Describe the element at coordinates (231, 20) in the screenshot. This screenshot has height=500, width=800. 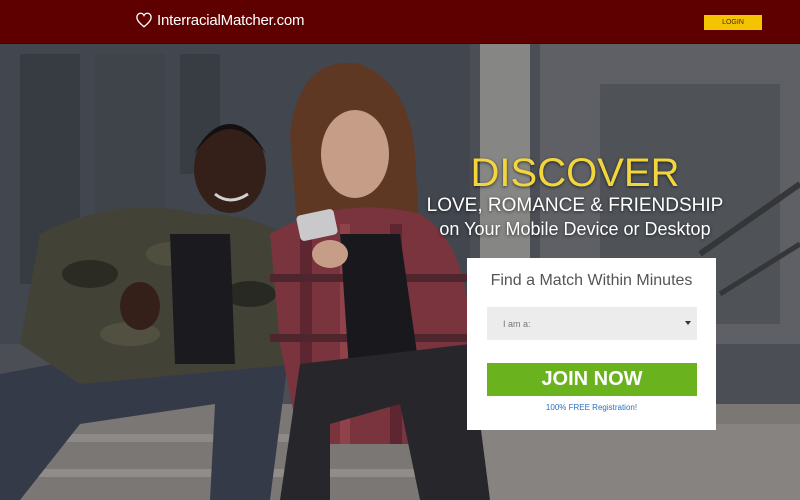
I see `logo-text: InterracialMatcher.com` at that location.